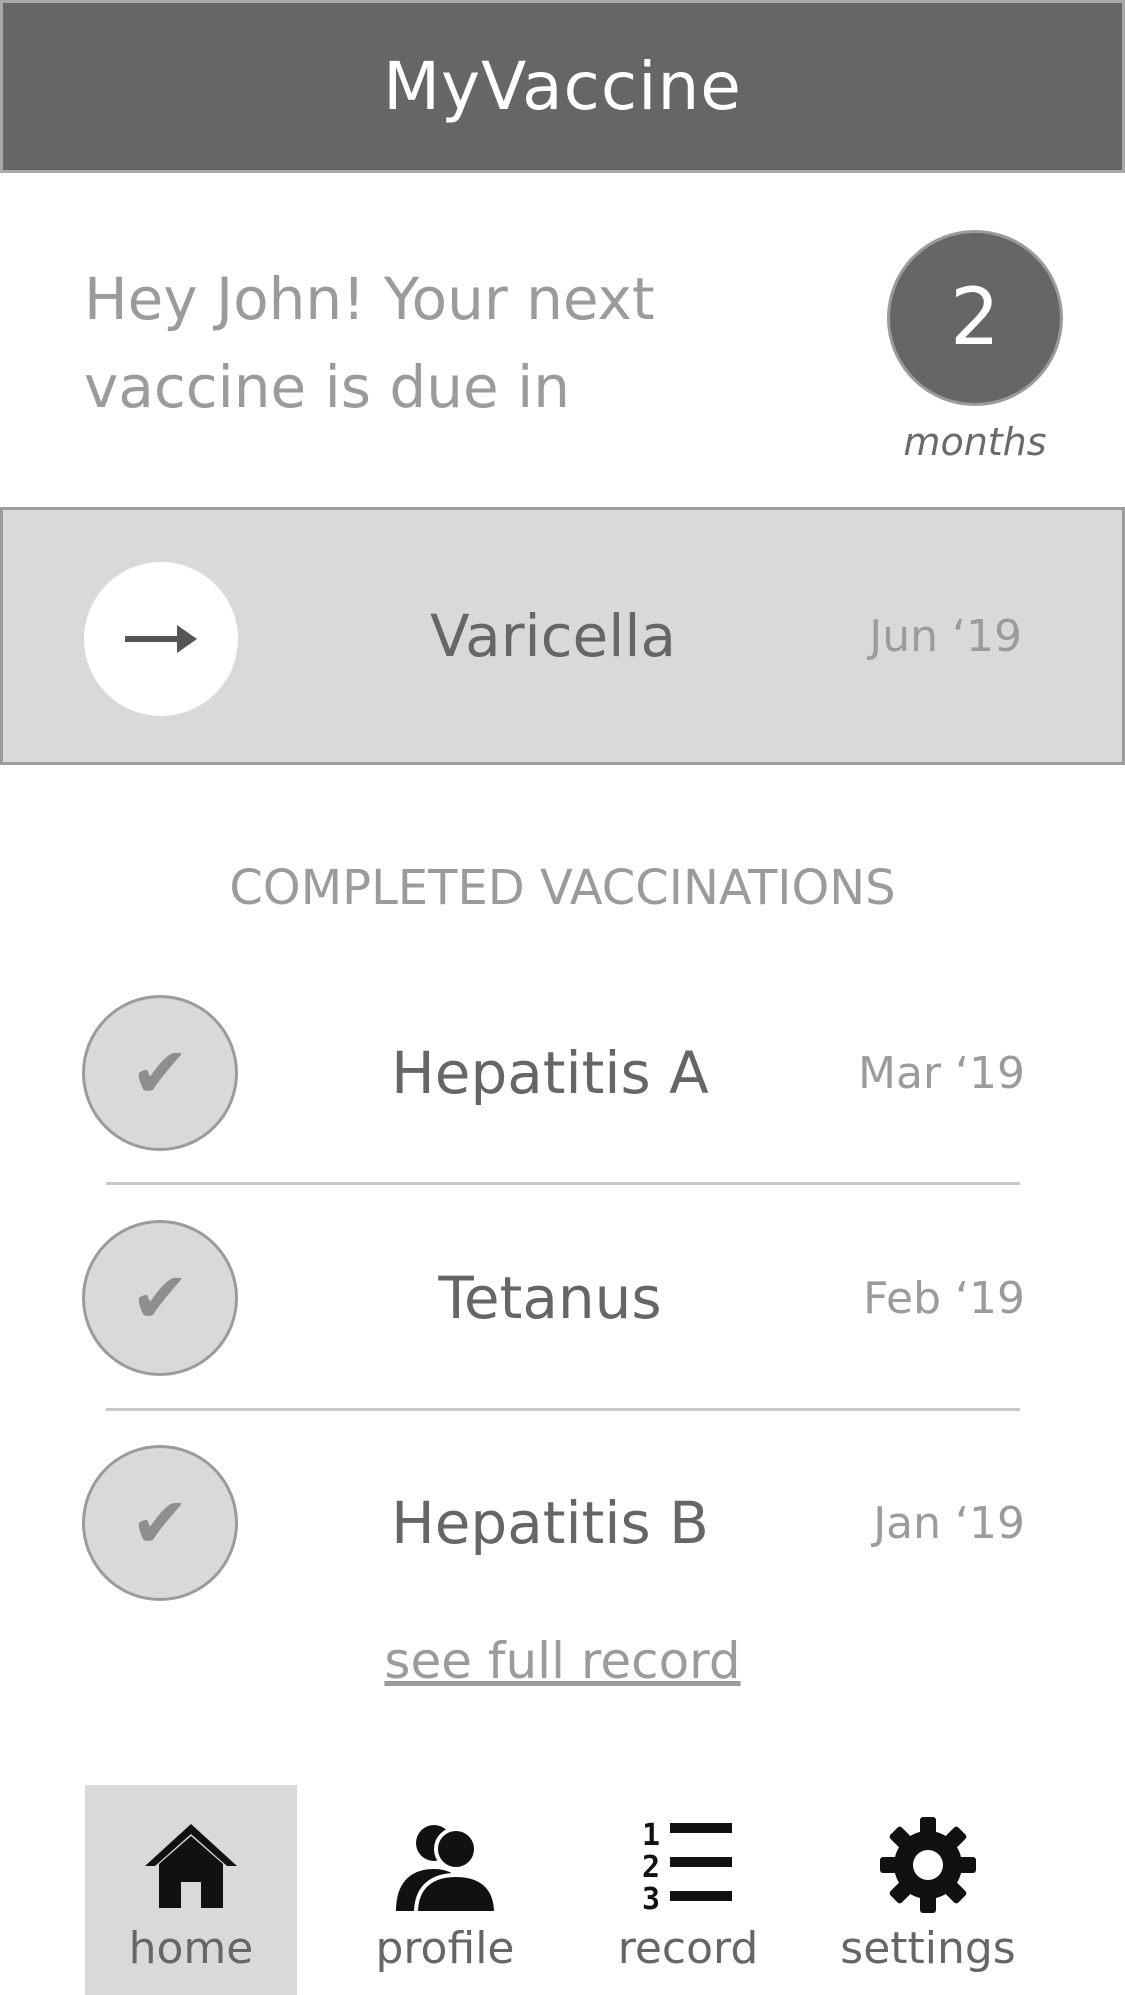  What do you see at coordinates (651, 1835) in the screenshot?
I see `svg-text: 1` at bounding box center [651, 1835].